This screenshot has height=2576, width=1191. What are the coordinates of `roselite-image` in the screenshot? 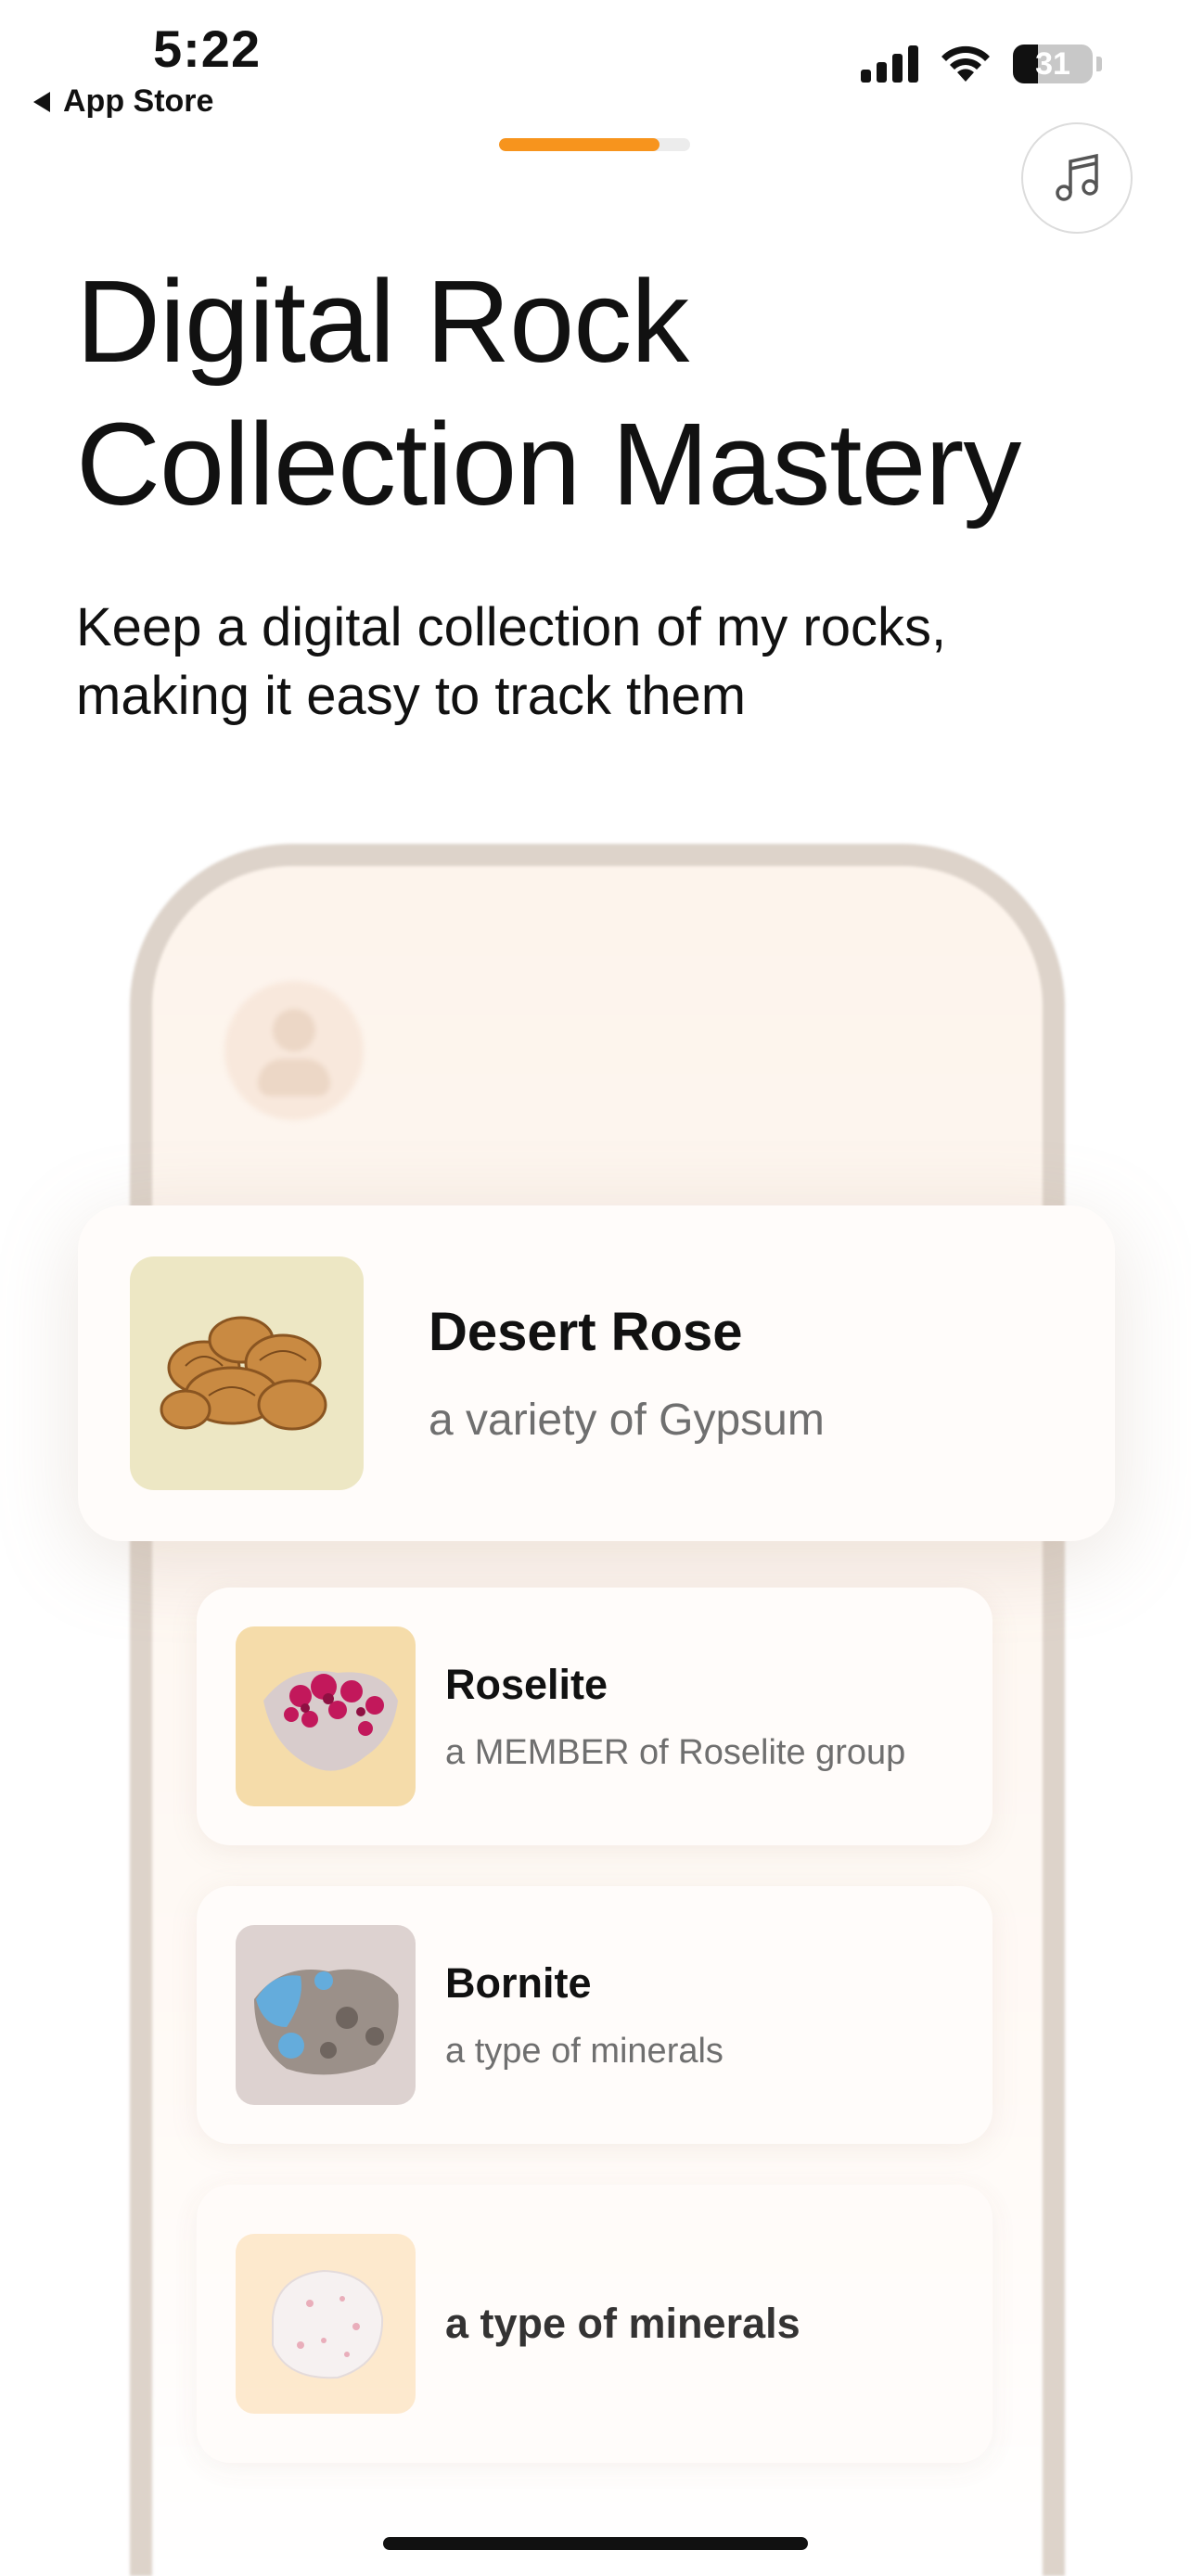 It's located at (326, 1716).